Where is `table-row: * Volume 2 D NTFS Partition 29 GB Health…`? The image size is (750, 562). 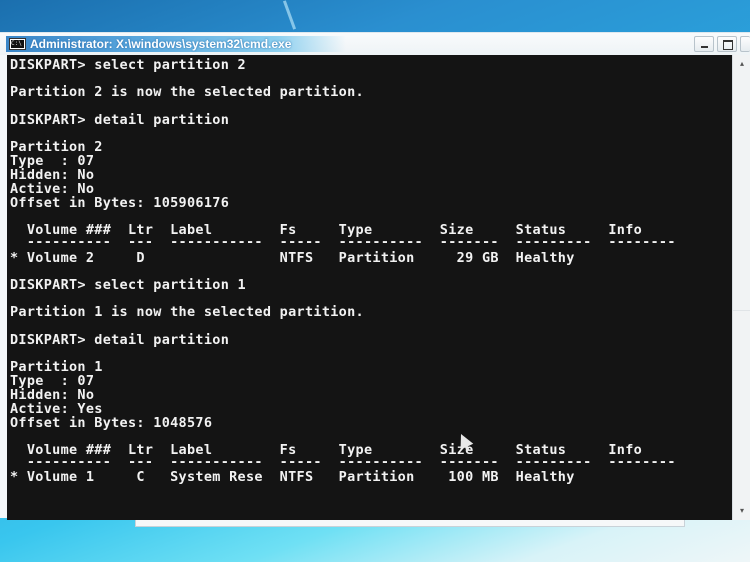 table-row: * Volume 2 D NTFS Partition 29 GB Health… is located at coordinates (292, 258).